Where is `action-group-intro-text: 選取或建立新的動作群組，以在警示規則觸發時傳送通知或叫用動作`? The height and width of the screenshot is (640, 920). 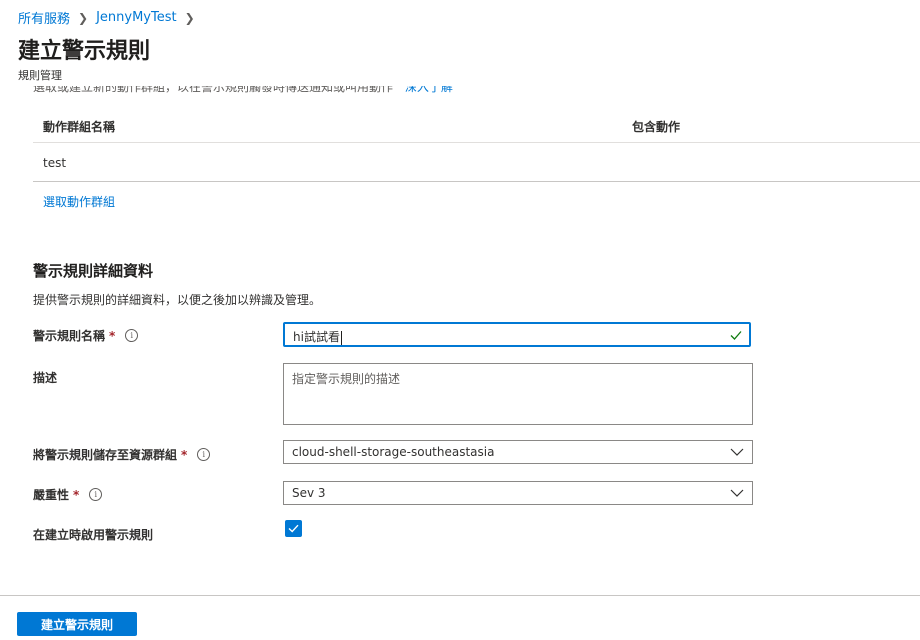 action-group-intro-text: 選取或建立新的動作群組，以在警示規則觸發時傳送通知或叫用動作 is located at coordinates (213, 90).